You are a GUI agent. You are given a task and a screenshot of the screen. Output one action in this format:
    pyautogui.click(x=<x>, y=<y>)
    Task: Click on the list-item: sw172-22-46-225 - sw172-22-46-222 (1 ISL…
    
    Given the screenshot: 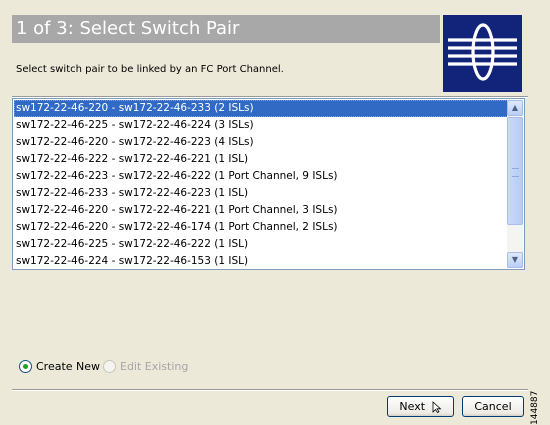 What is the action you would take?
    pyautogui.click(x=261, y=244)
    